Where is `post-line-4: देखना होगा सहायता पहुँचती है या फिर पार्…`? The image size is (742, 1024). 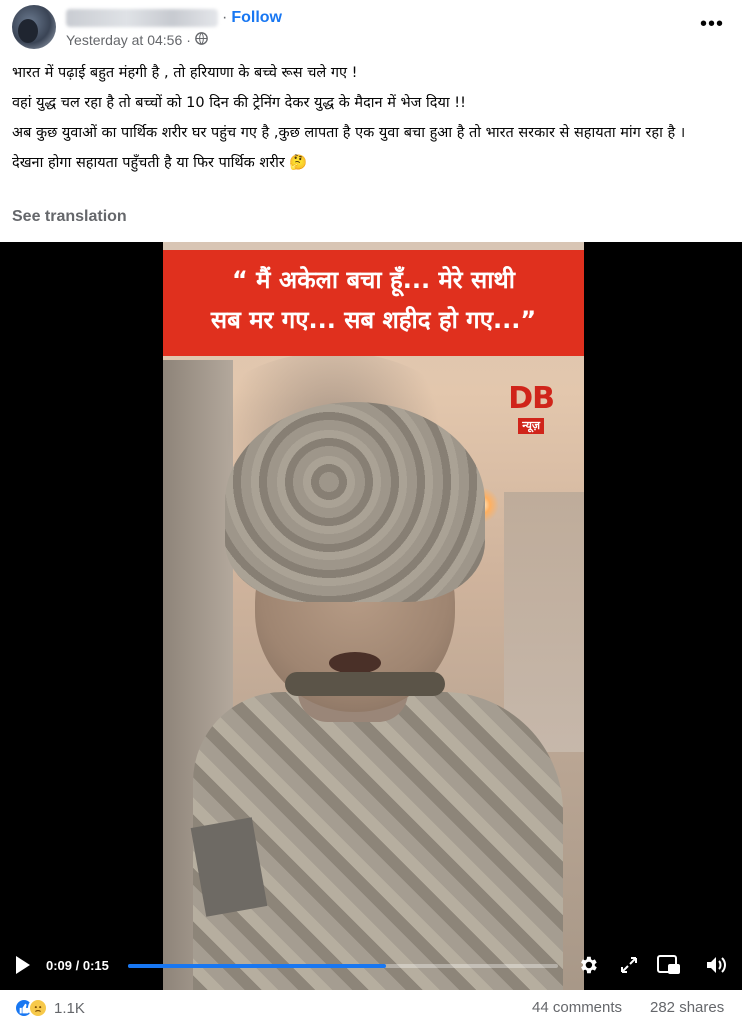
post-line-4: देखना होगा सहायता पहुँचती है या फिर पार्… is located at coordinates (160, 163).